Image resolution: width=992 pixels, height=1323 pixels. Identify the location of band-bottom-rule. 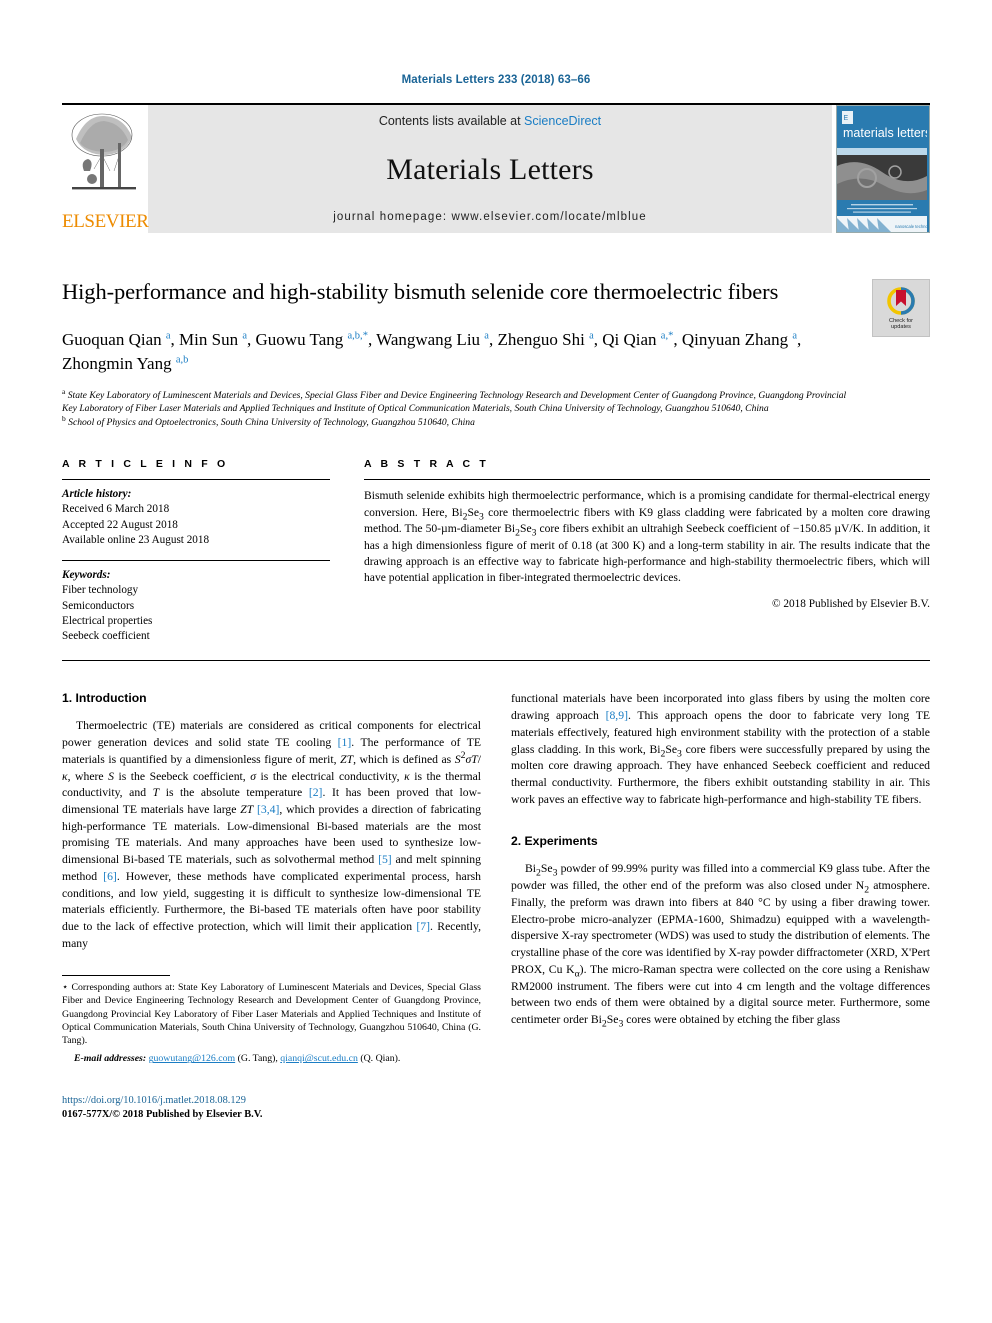
(496, 661).